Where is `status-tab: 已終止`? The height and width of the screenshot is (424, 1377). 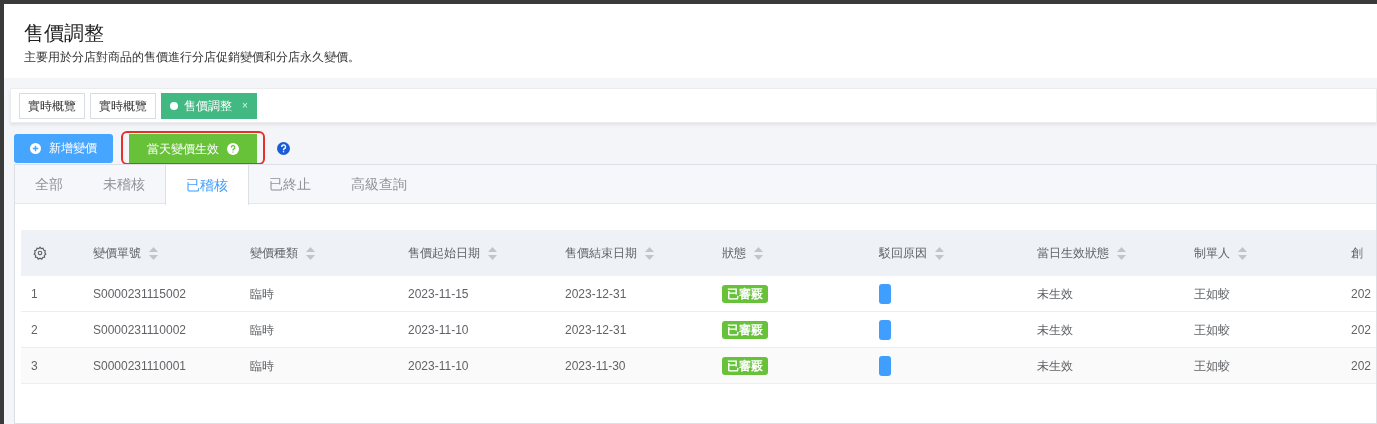
status-tab: 已終止 is located at coordinates (290, 184).